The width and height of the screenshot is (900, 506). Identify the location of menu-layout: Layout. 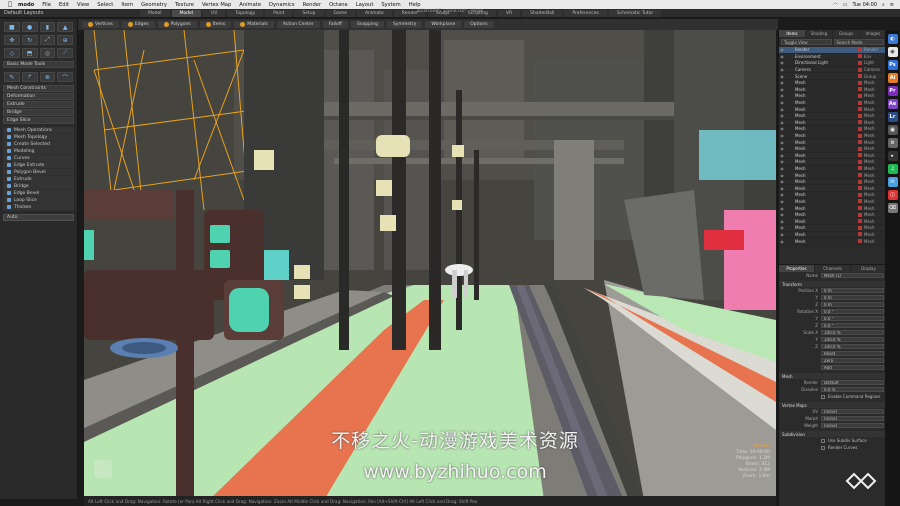
(365, 5).